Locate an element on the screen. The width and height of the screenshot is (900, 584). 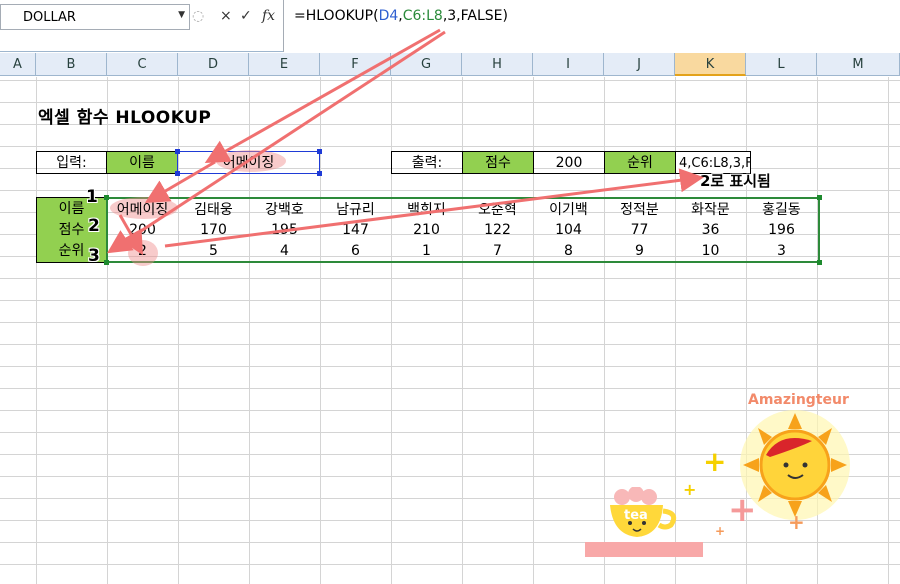
arrow-input-to-name is located at coordinates (180, 182).